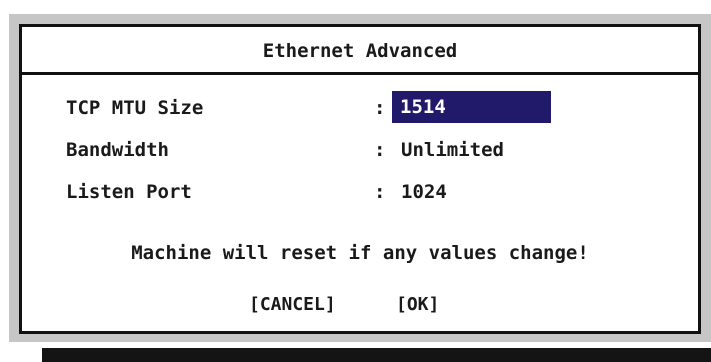 The height and width of the screenshot is (362, 711). What do you see at coordinates (376, 355) in the screenshot?
I see `bottom-status-bar` at bounding box center [376, 355].